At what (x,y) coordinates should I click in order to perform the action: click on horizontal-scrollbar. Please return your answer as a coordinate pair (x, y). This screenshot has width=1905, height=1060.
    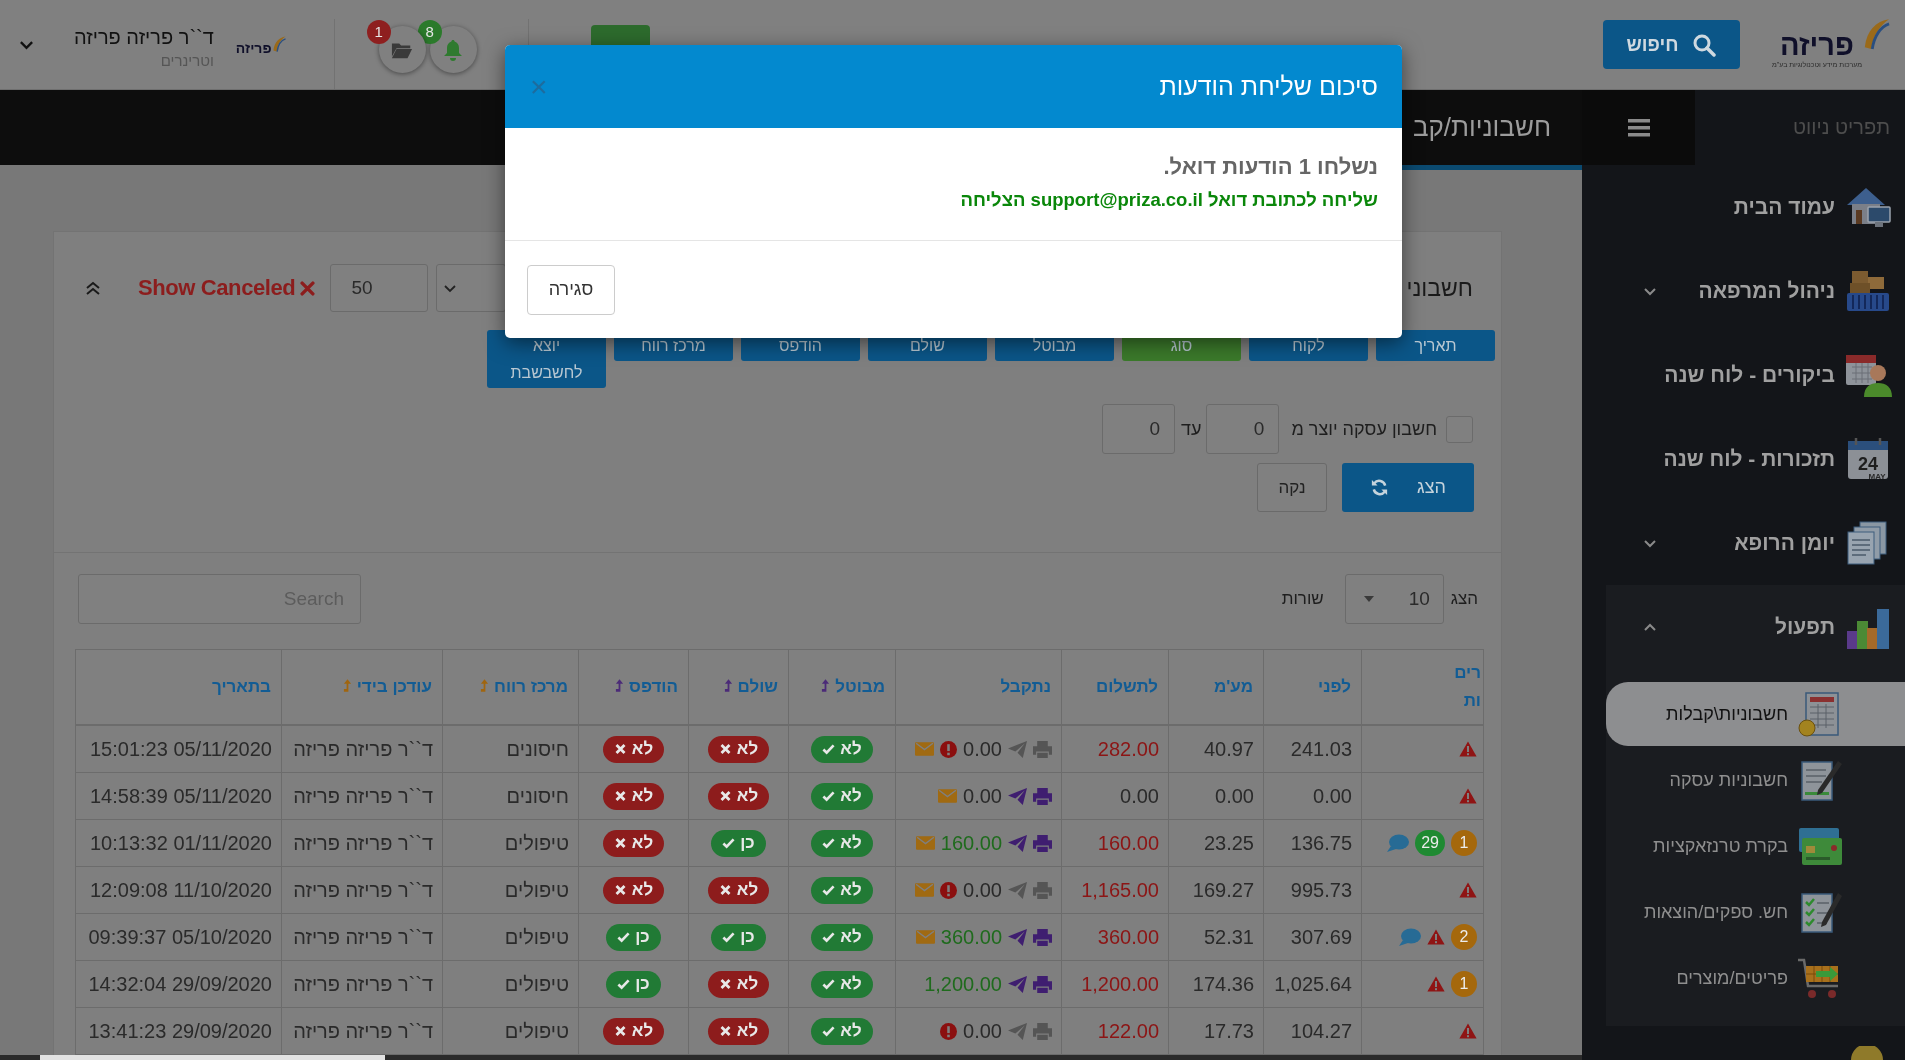
    Looking at the image, I should click on (791, 1057).